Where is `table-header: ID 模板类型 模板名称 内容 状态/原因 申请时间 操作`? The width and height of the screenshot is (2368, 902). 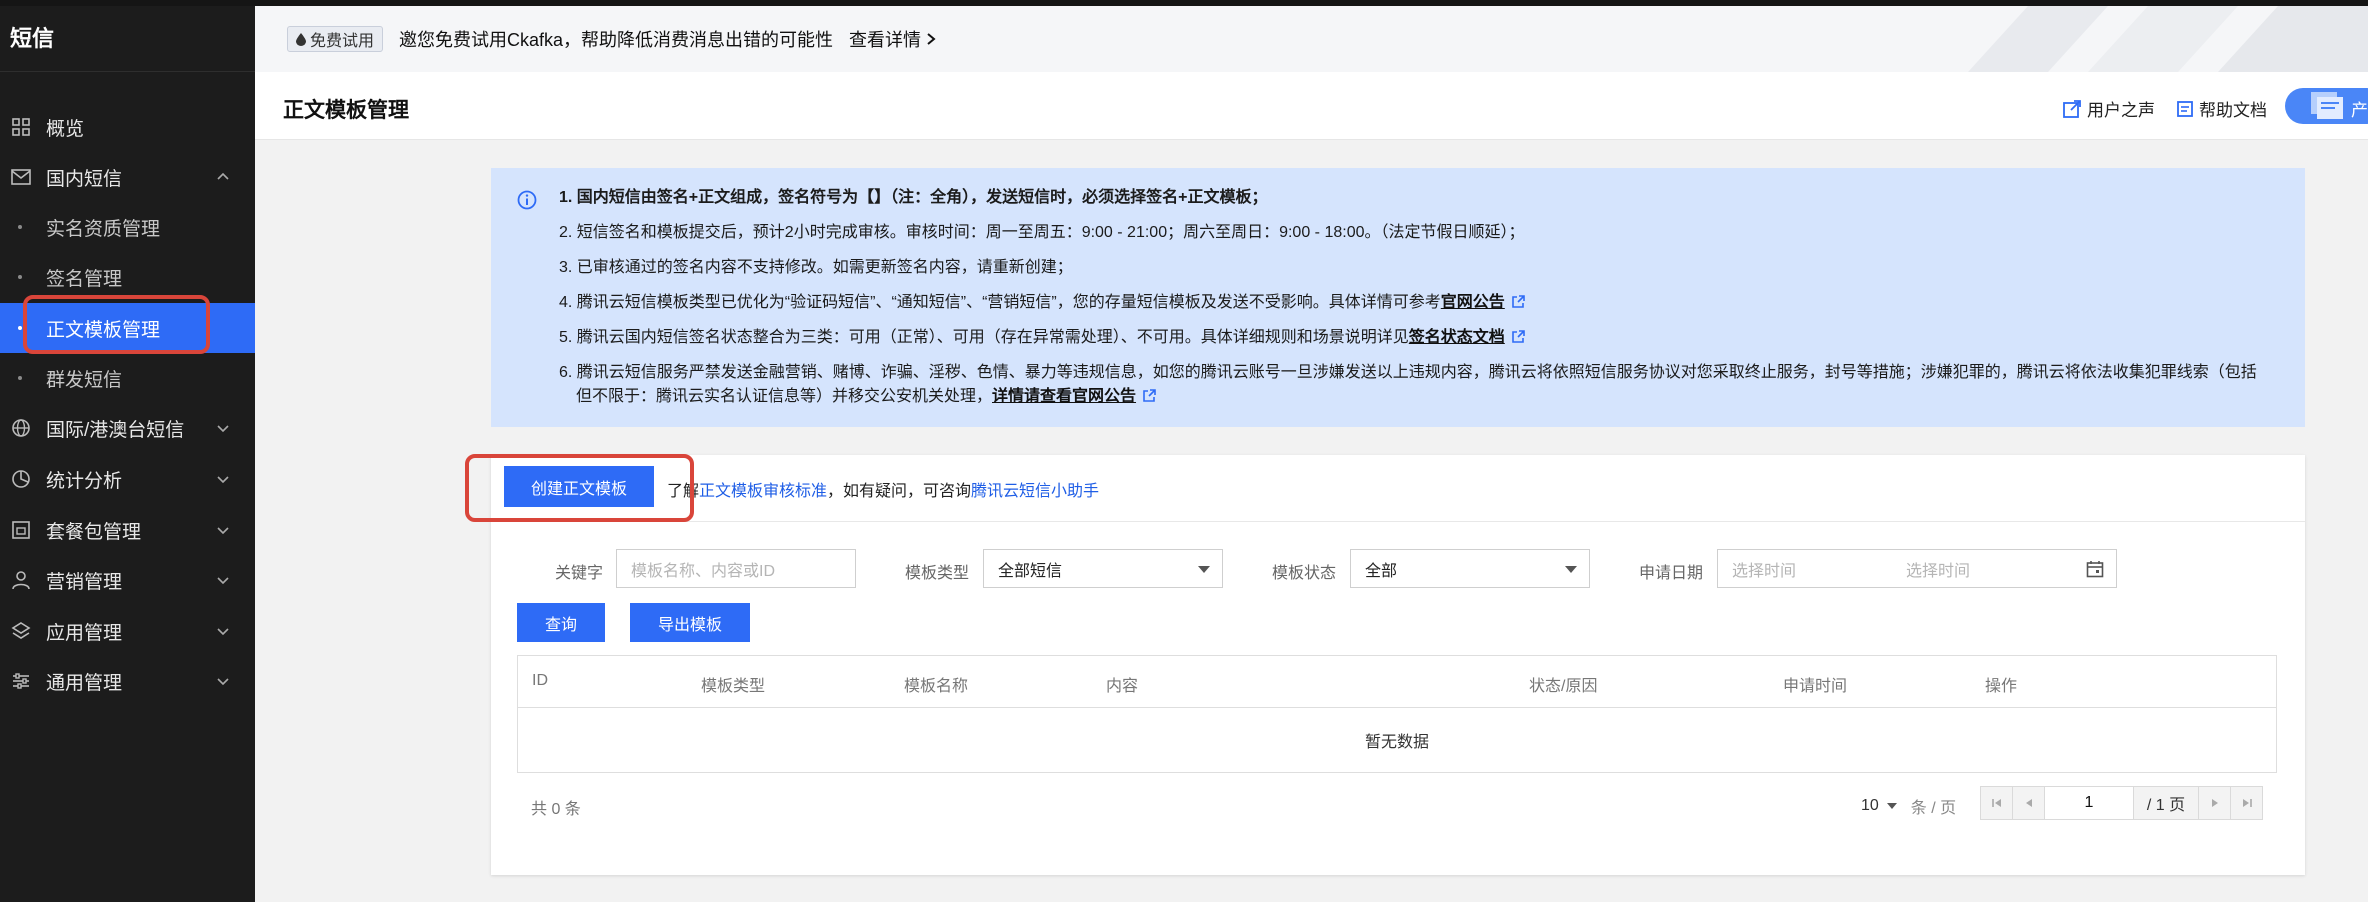
table-header: ID 模板类型 模板名称 内容 状态/原因 申请时间 操作 is located at coordinates (1397, 682).